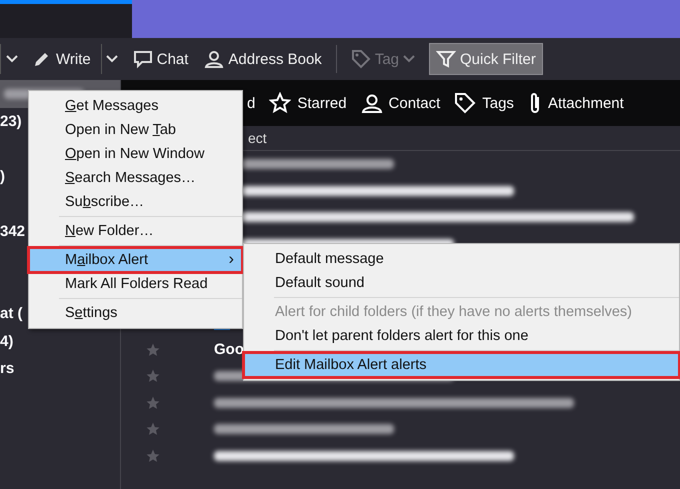 This screenshot has width=680, height=489. Describe the element at coordinates (229, 349) in the screenshot. I see `message-subject: Goo` at that location.